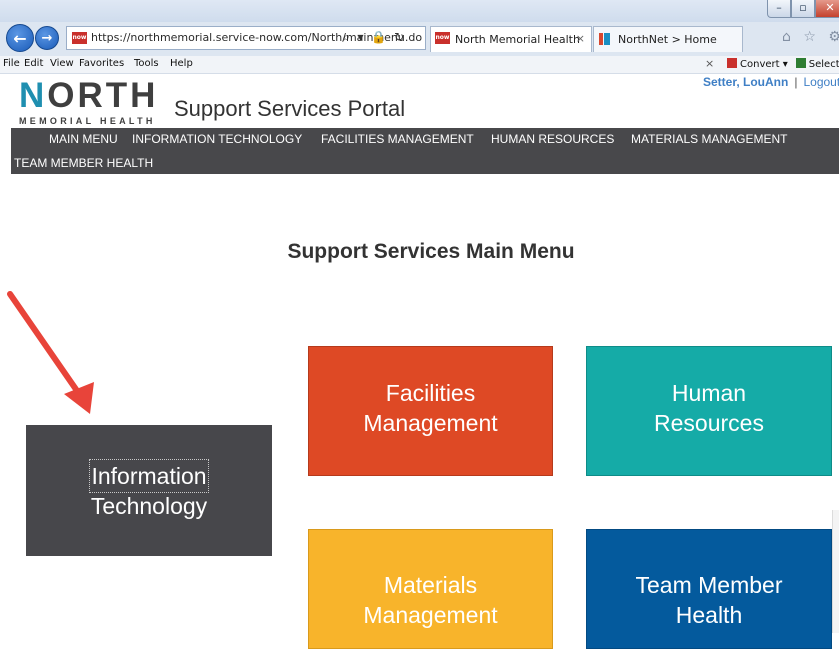 The height and width of the screenshot is (649, 839). I want to click on north-logo: NORTH, so click(88, 96).